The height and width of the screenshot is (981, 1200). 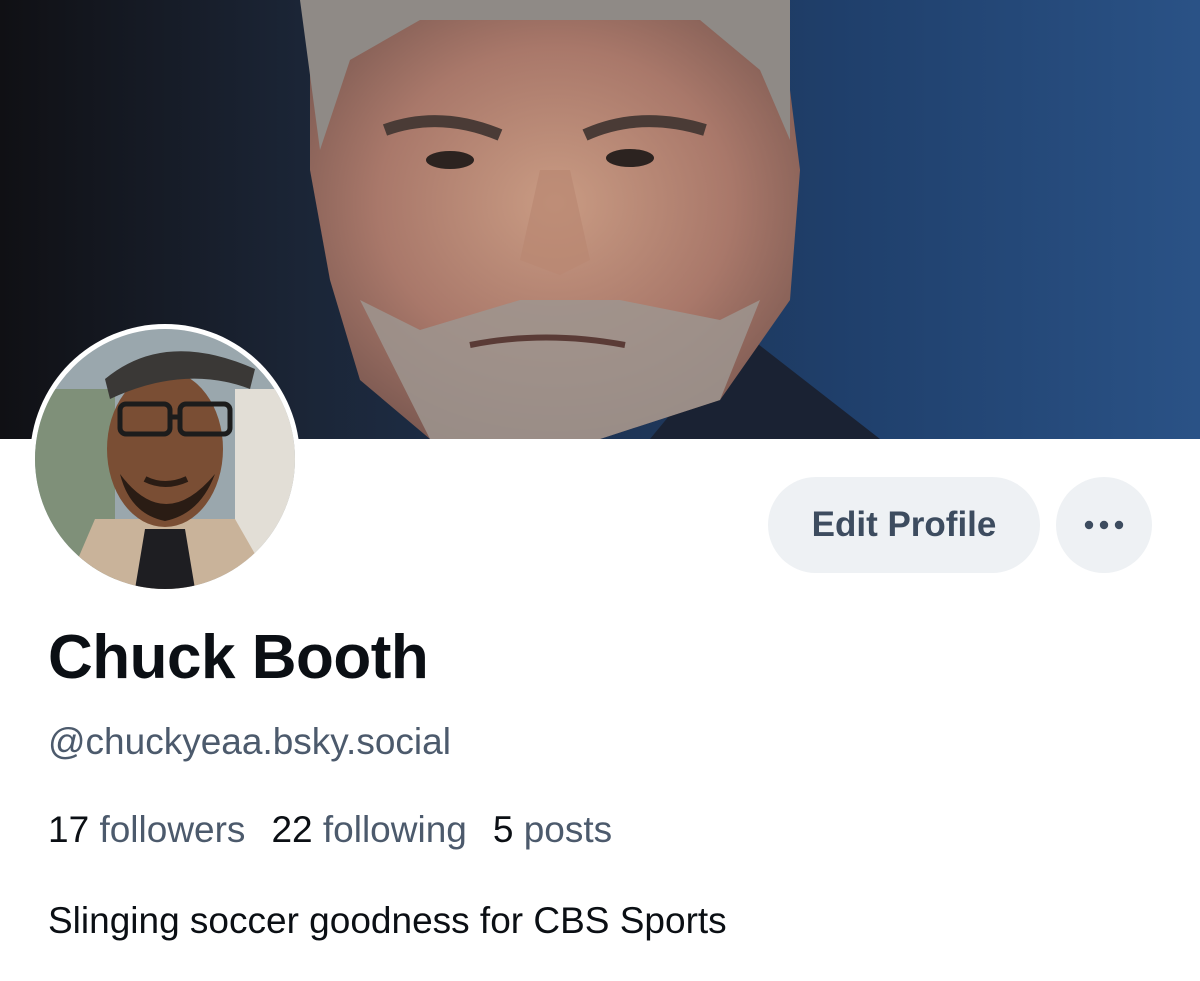 I want to click on avatar, so click(x=165, y=459).